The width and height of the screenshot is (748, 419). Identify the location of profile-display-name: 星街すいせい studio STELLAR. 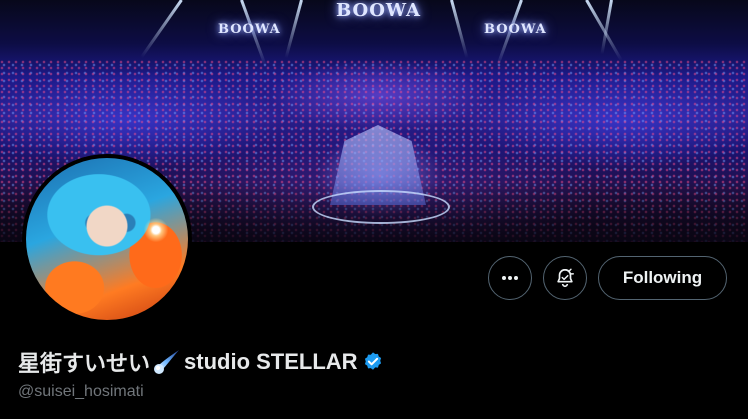
(201, 362).